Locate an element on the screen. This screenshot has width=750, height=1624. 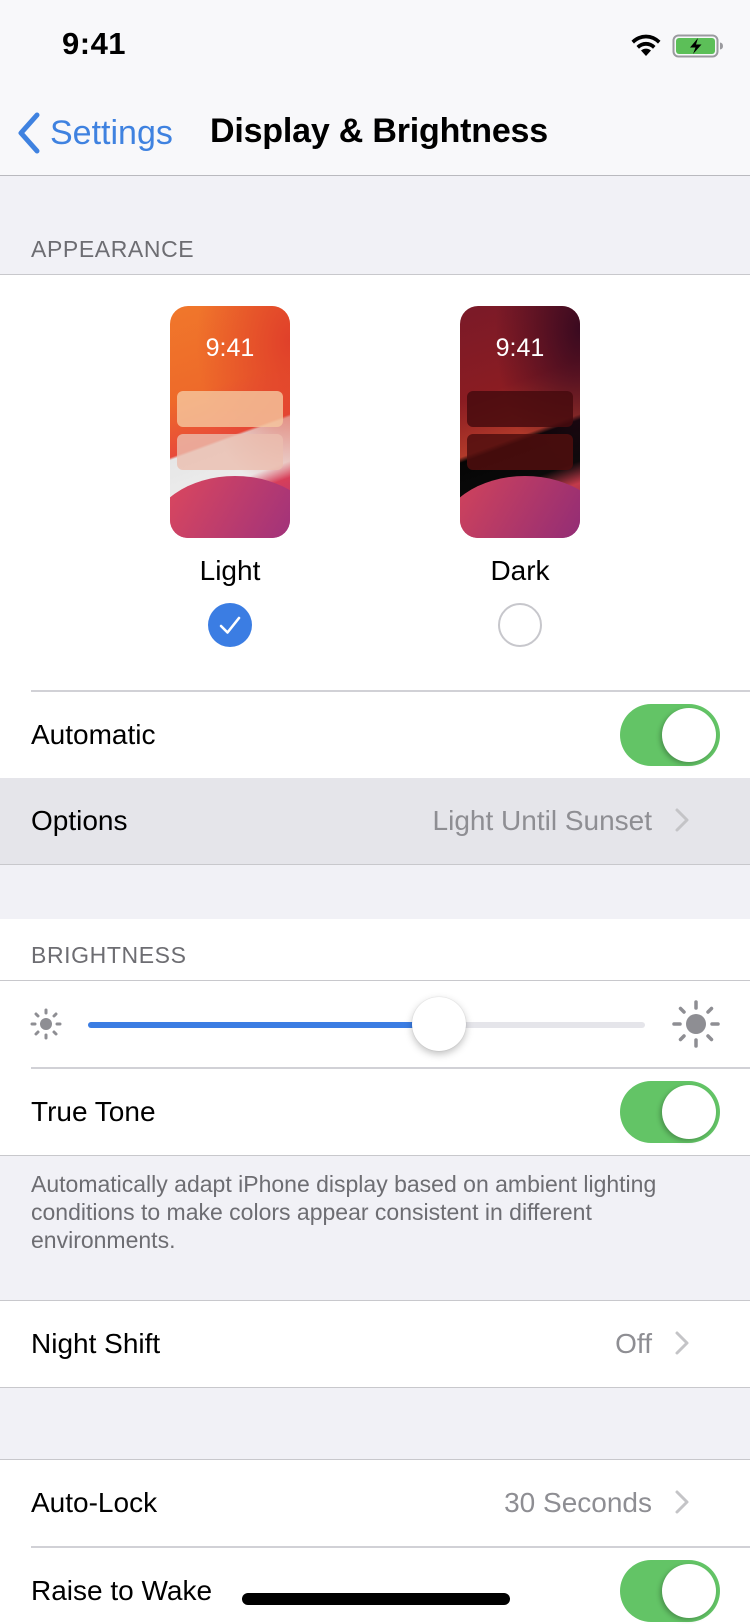
raise-to-wake-toggle is located at coordinates (670, 1591).